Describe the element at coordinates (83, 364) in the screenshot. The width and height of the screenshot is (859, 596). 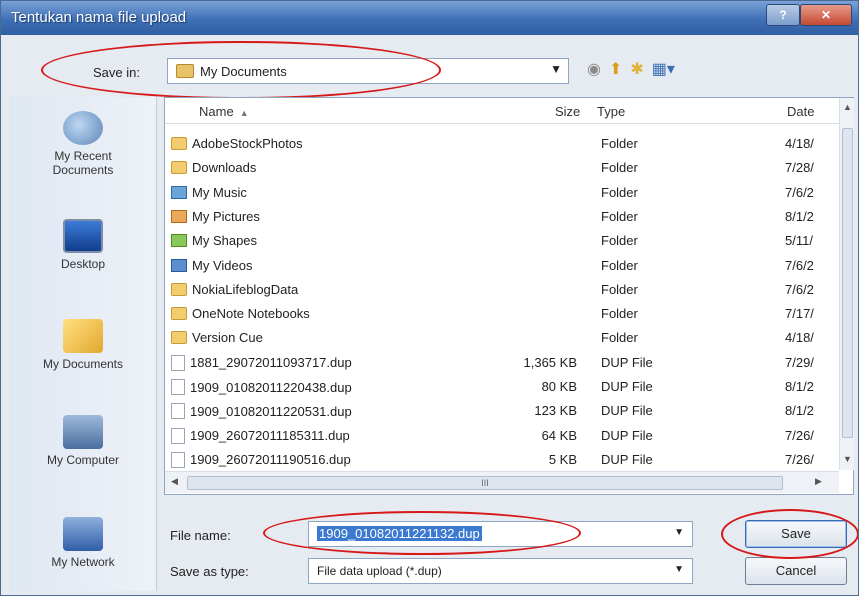
I see `place-label: My Documents` at that location.